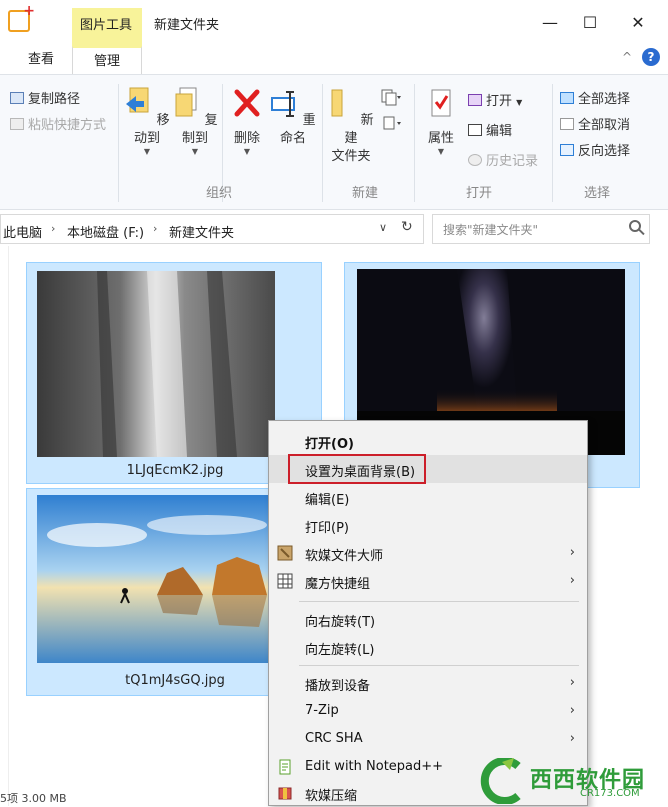  What do you see at coordinates (105, 231) in the screenshot?
I see `breadcrumb-local-disk: 本地磁盘 (F:)` at bounding box center [105, 231].